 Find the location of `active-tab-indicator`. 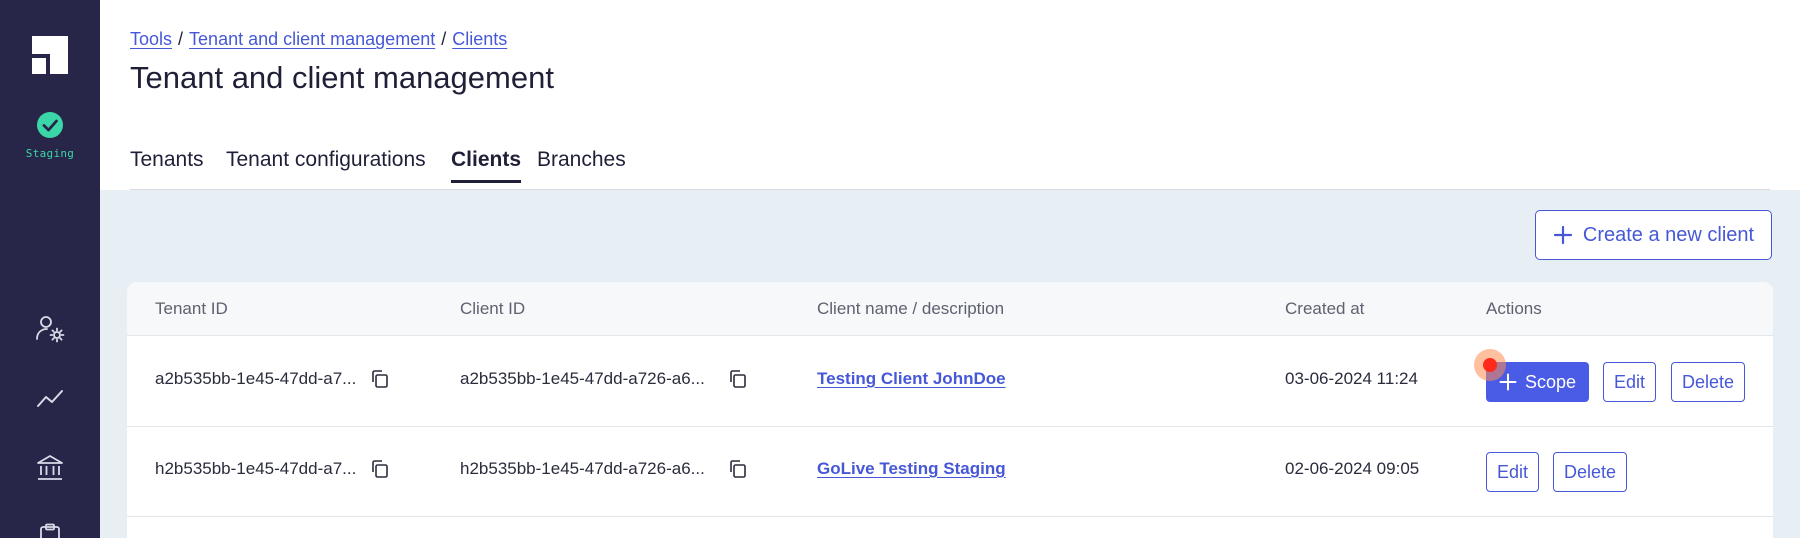

active-tab-indicator is located at coordinates (486, 181).